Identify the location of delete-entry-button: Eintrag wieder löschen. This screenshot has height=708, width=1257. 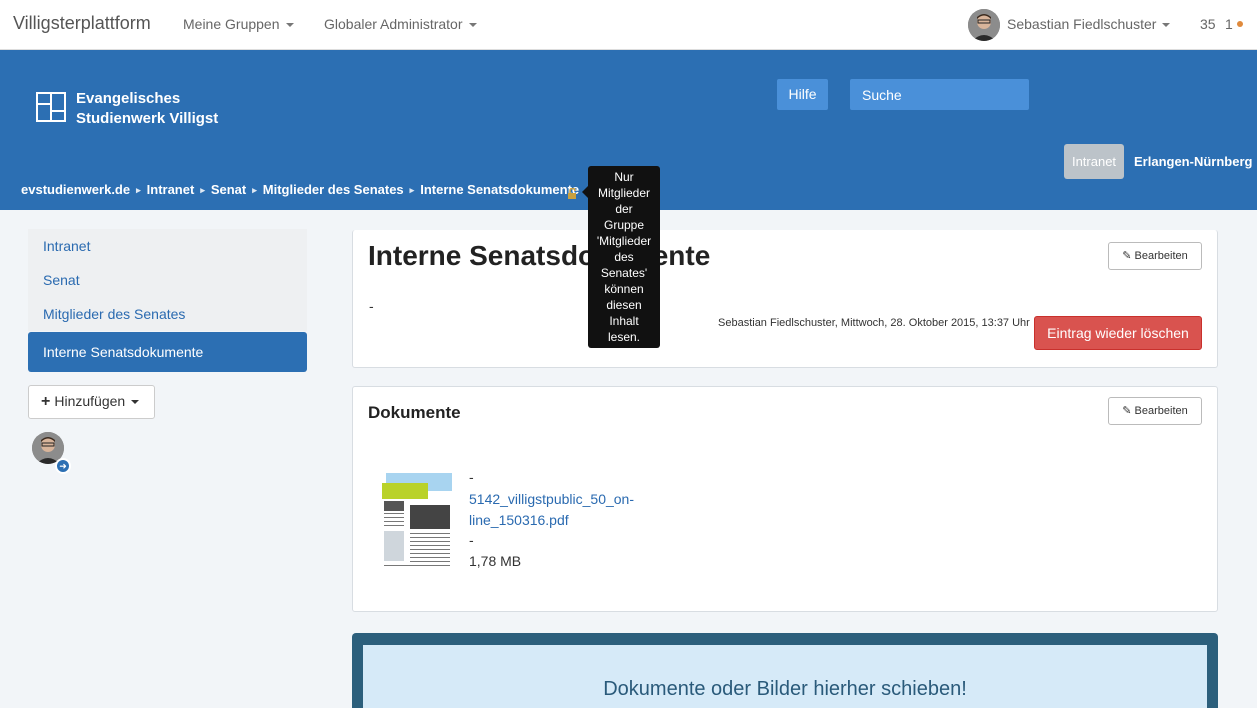
(1118, 333).